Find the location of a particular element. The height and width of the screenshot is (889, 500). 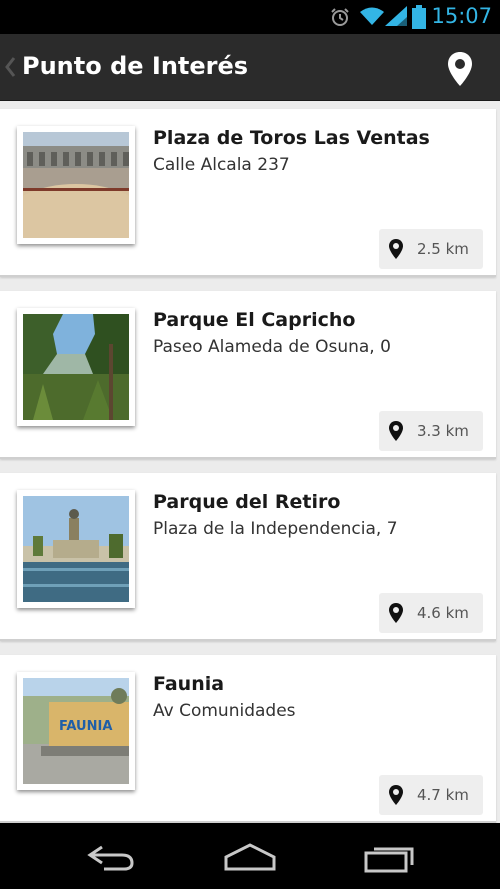

lake-monument-image is located at coordinates (76, 549).